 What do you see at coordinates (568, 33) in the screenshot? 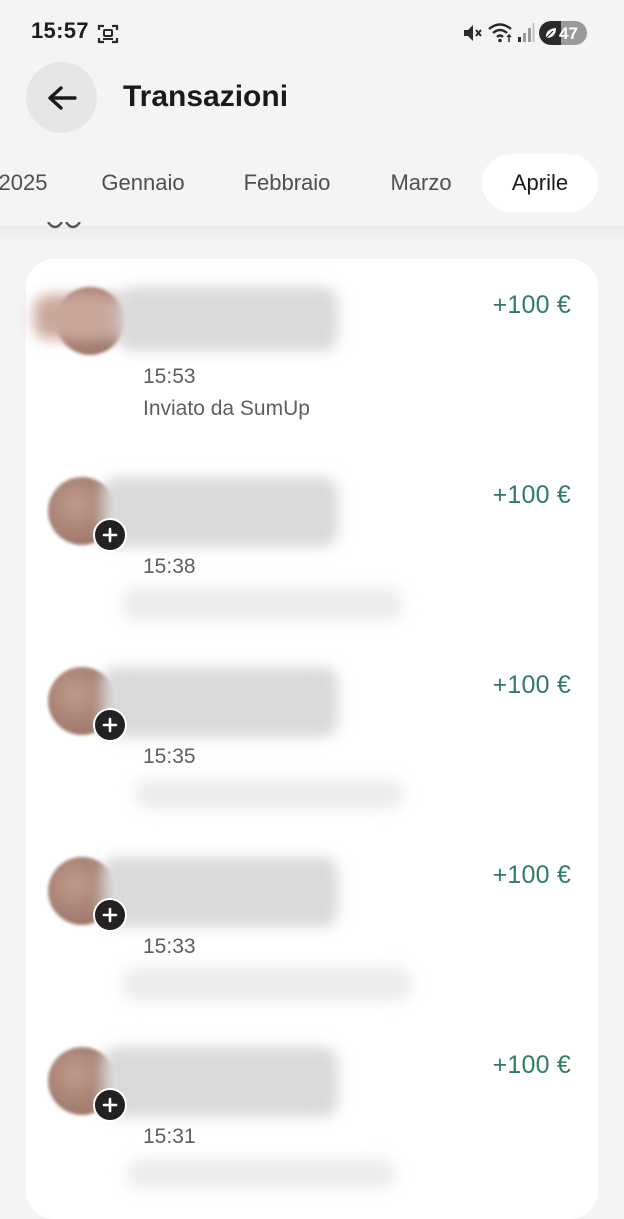
I see `battery-level: 47` at bounding box center [568, 33].